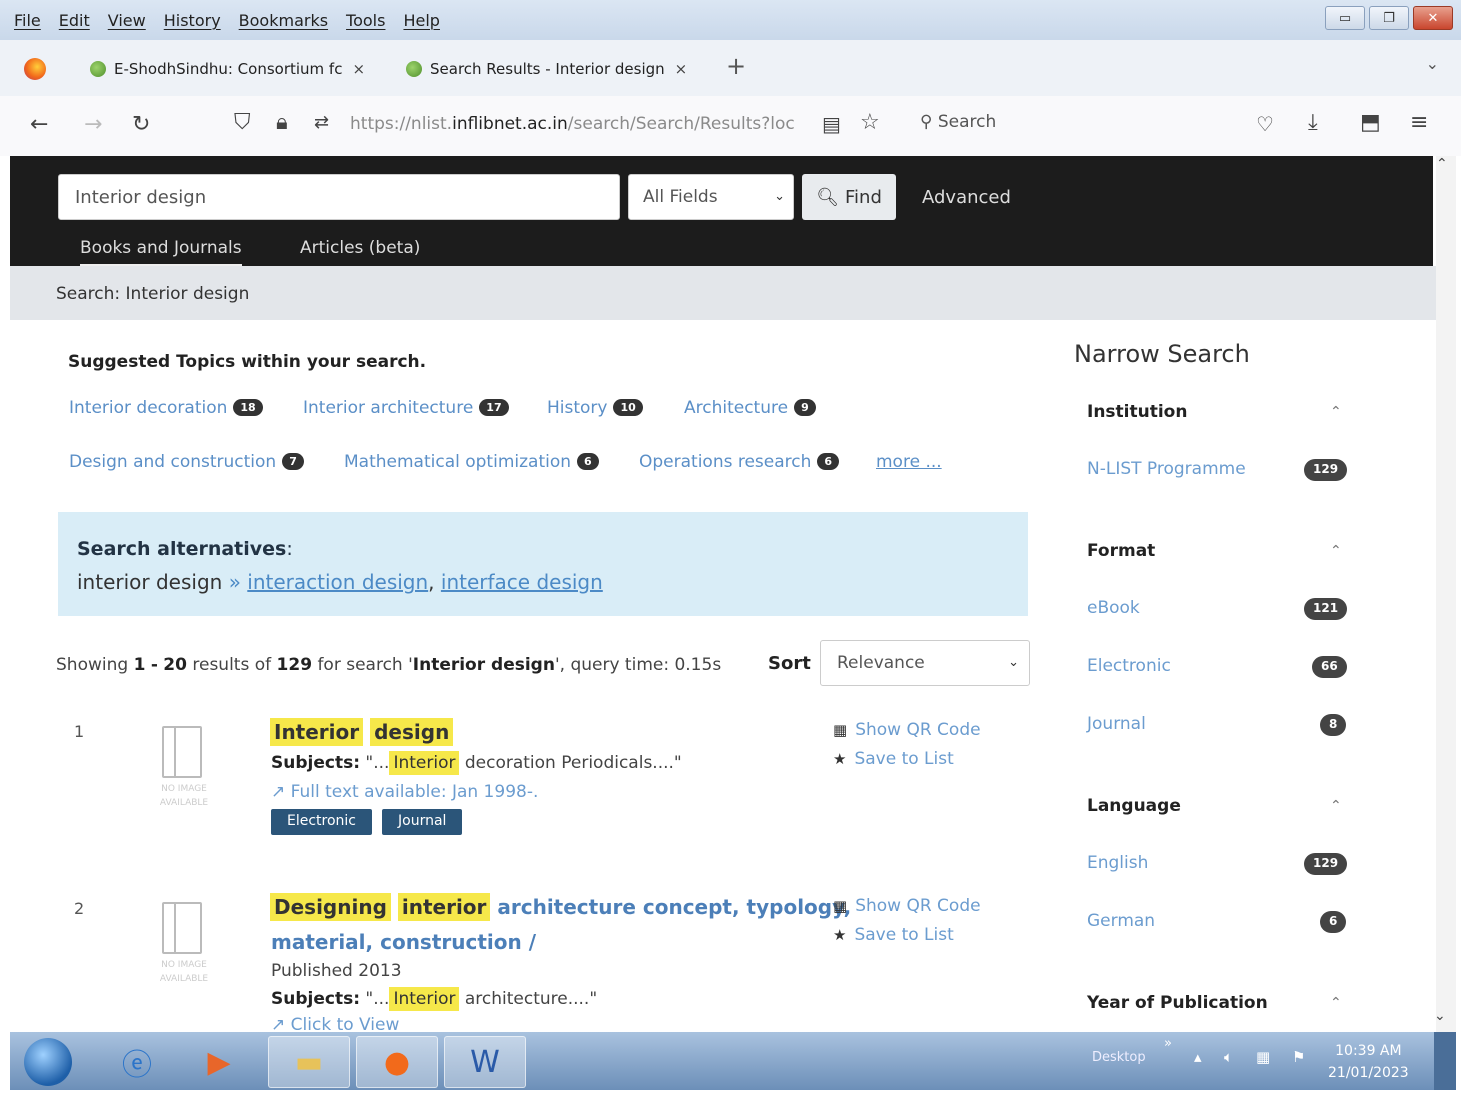 The image size is (1461, 1094). I want to click on topic-link: Interior decoration 18, so click(166, 408).